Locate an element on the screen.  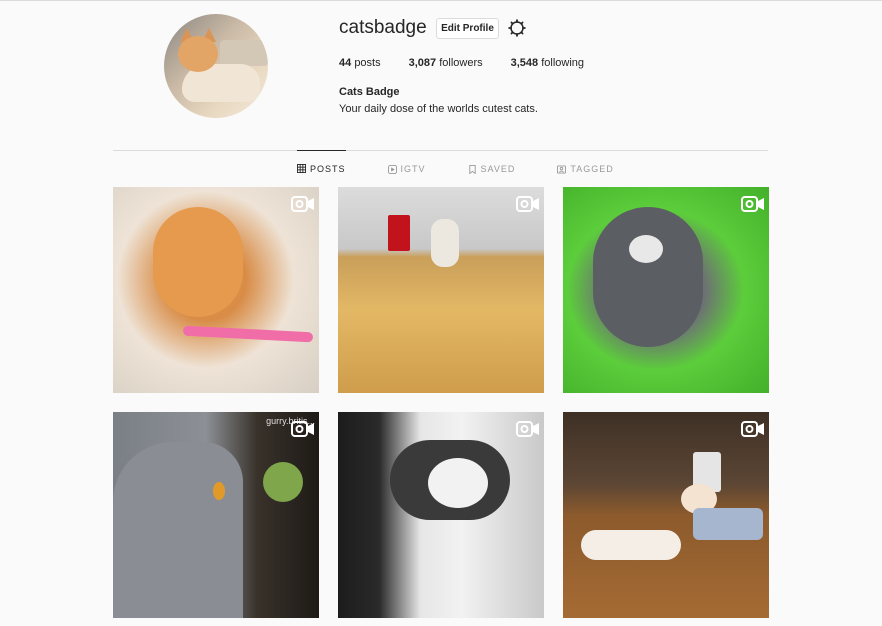
plant-shape is located at coordinates (283, 482).